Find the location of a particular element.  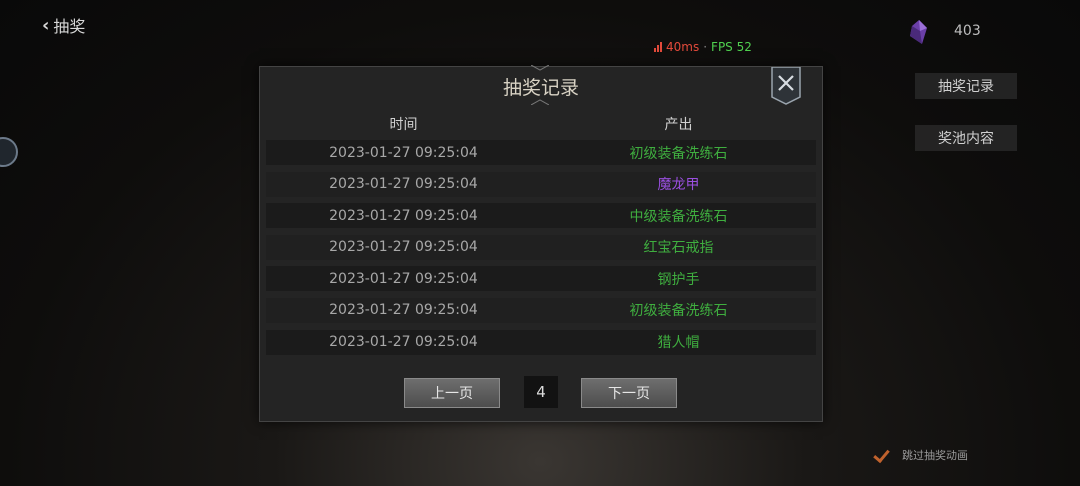

skip-animation-label: 跳过抽奖动画 is located at coordinates (935, 455).